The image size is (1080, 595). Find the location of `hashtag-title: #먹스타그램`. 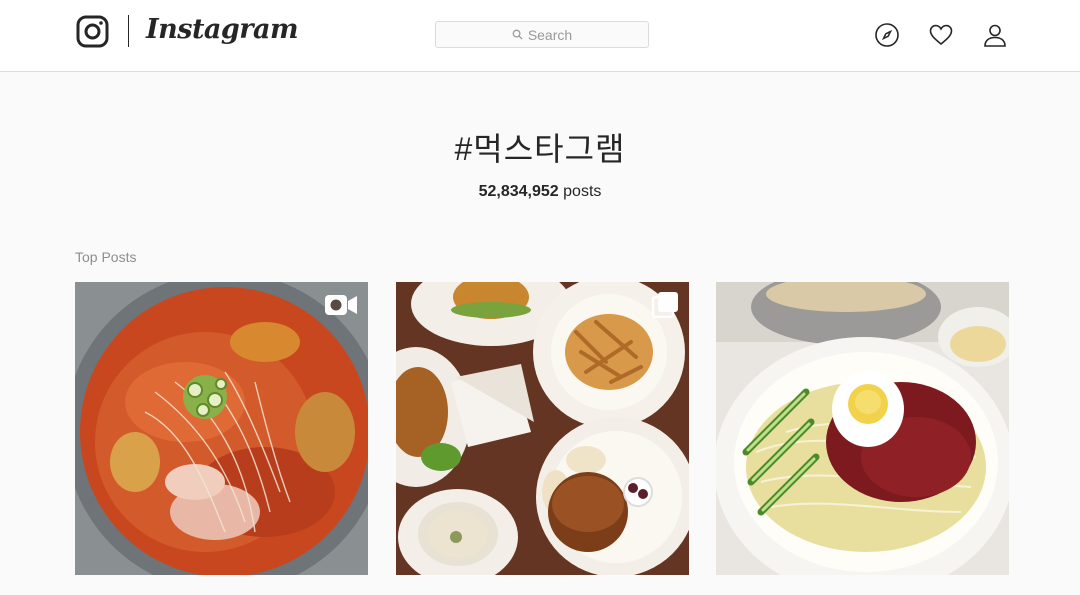

hashtag-title: #먹스타그램 is located at coordinates (540, 149).